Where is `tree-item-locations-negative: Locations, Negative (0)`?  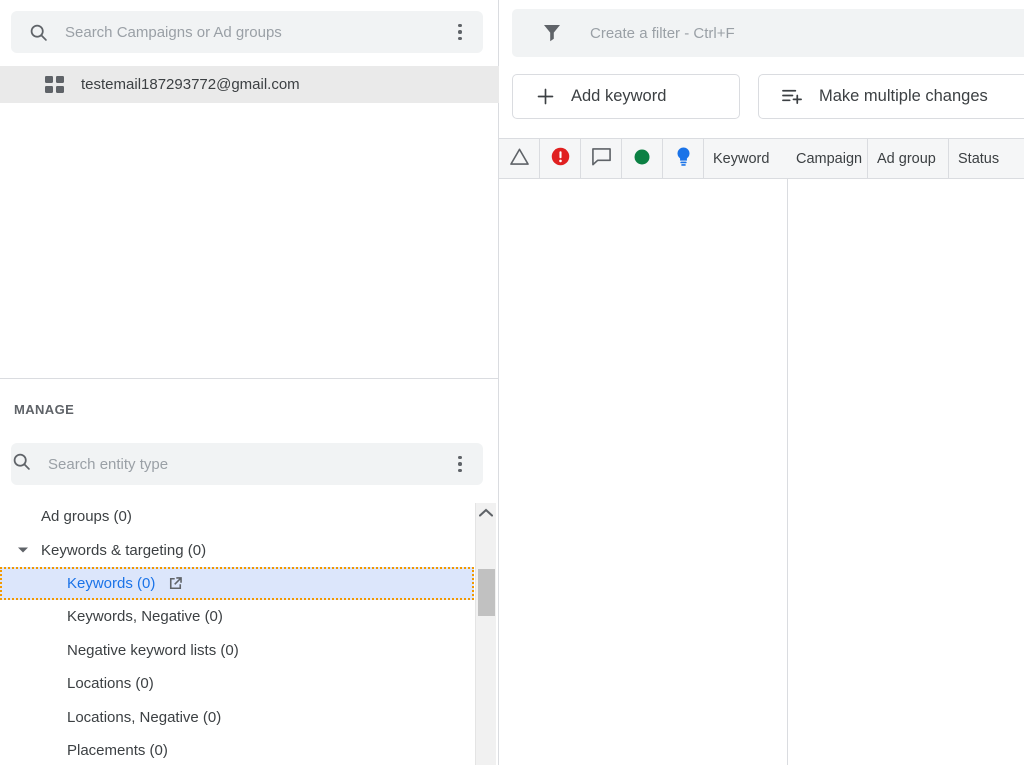
tree-item-locations-negative: Locations, Negative (0) is located at coordinates (249, 716).